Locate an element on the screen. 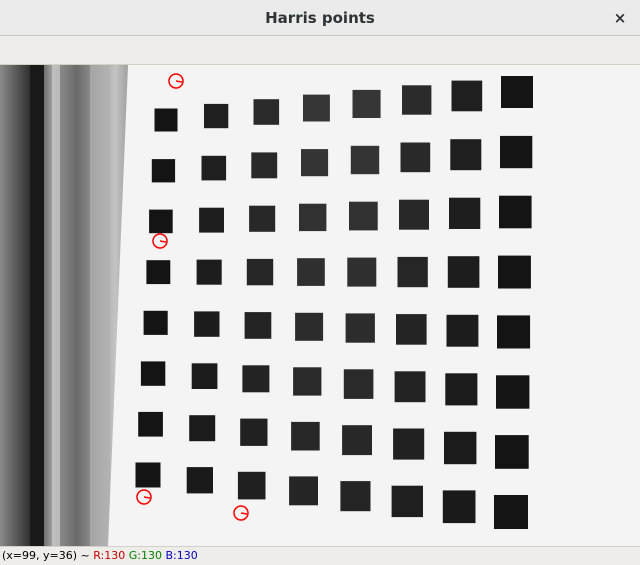 The image size is (640, 565). status-blue-value: B:130 is located at coordinates (181, 555).